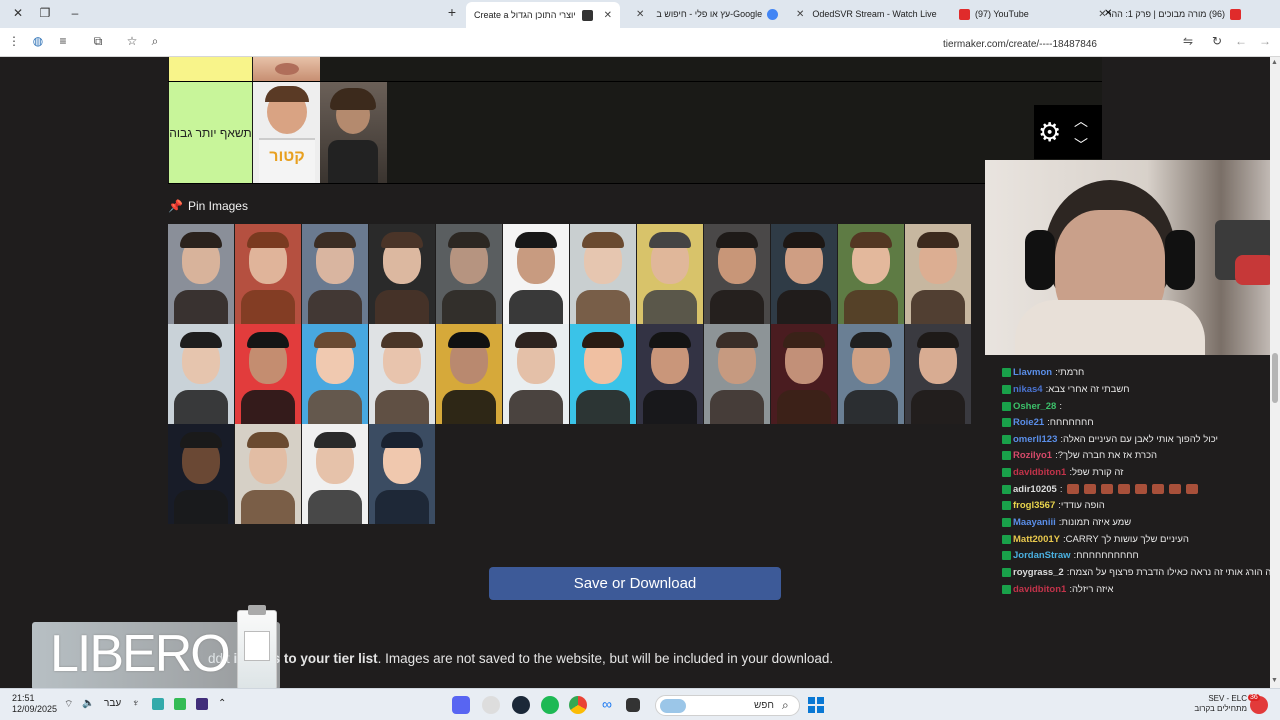  Describe the element at coordinates (34, 704) in the screenshot. I see `clock: 21:51 12/09/2025` at that location.